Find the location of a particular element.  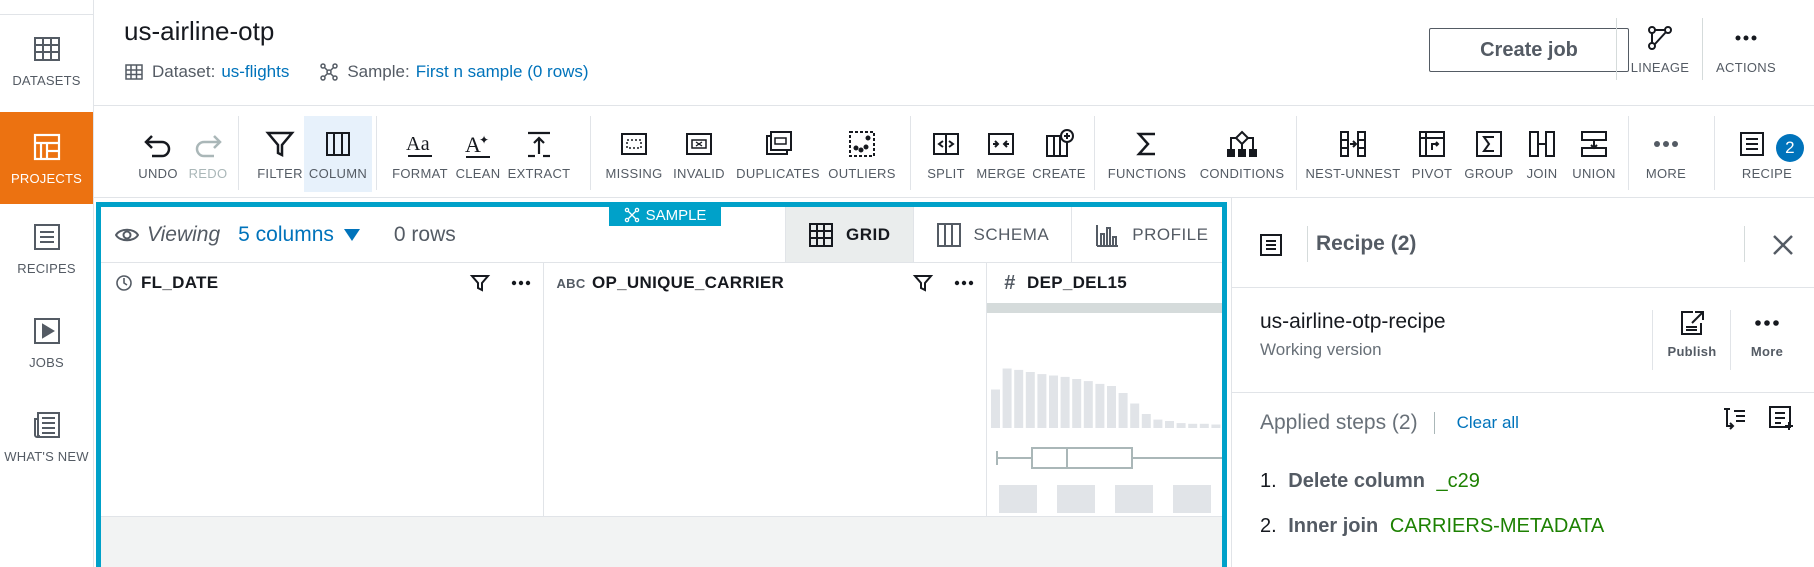

column-button: COLUMN is located at coordinates (338, 154).